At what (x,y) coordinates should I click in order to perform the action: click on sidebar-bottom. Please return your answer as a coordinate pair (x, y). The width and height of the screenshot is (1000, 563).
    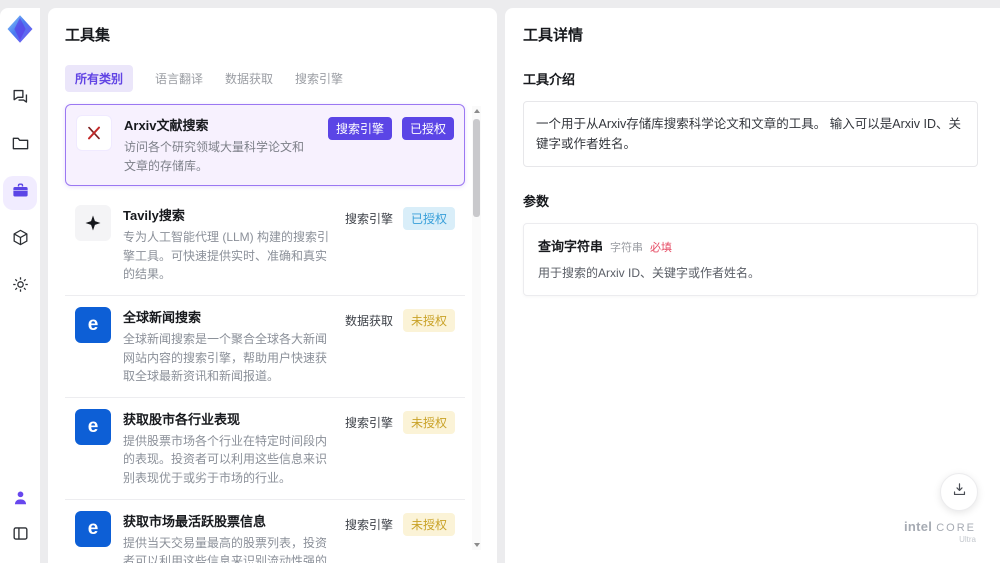
    Looking at the image, I should click on (20, 518).